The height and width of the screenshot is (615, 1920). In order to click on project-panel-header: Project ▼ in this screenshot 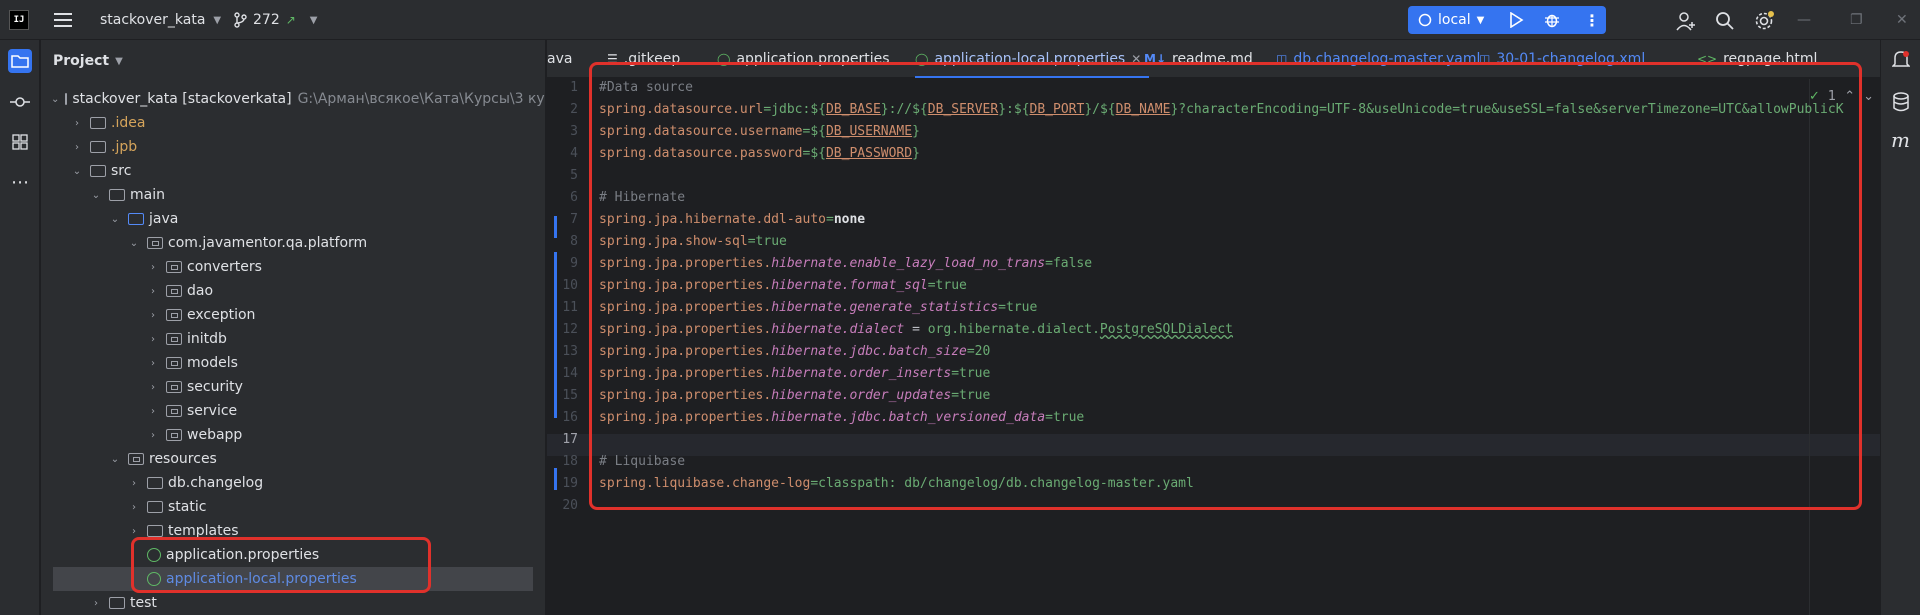, I will do `click(88, 61)`.